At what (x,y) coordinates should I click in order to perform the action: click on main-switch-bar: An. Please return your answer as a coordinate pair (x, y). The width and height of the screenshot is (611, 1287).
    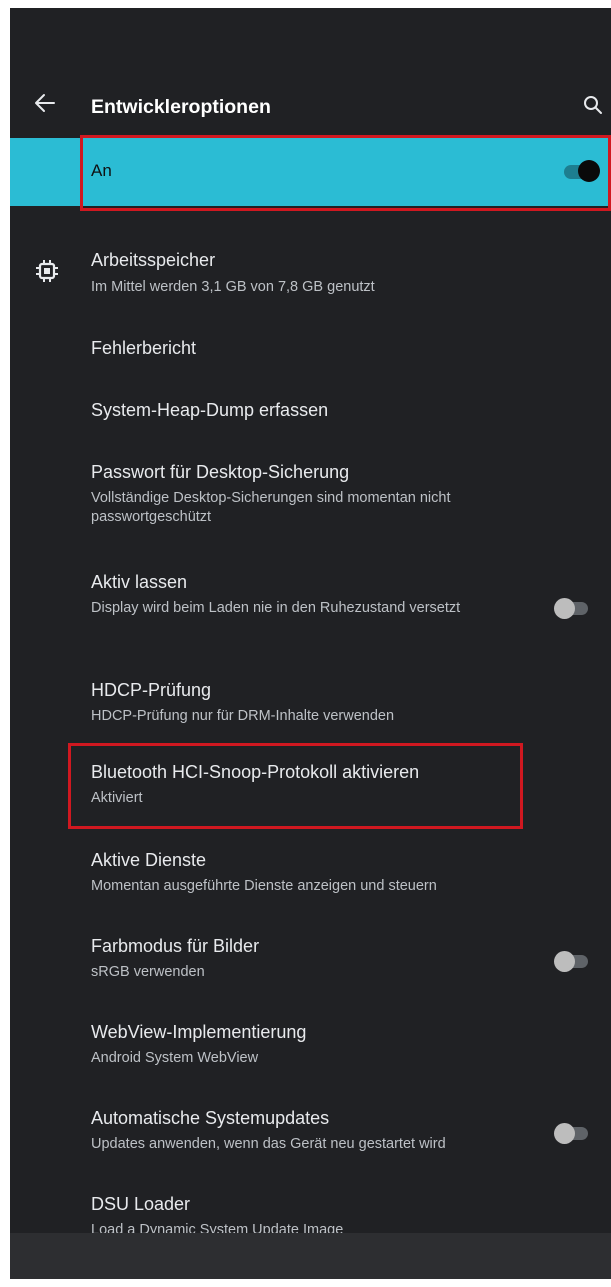
    Looking at the image, I should click on (310, 172).